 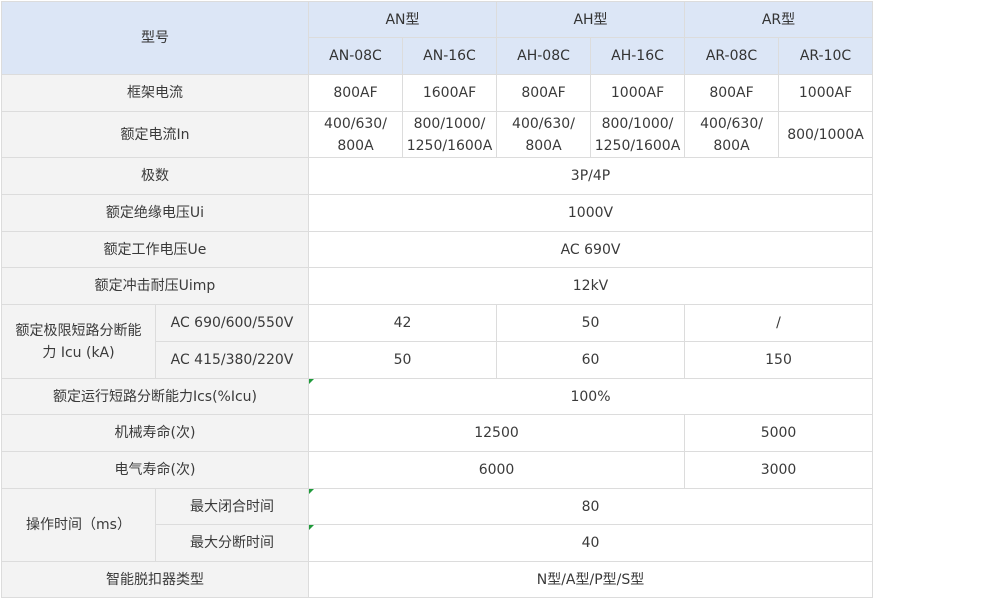 What do you see at coordinates (590, 579) in the screenshot?
I see `table-cell: N型/A型/P型/S型` at bounding box center [590, 579].